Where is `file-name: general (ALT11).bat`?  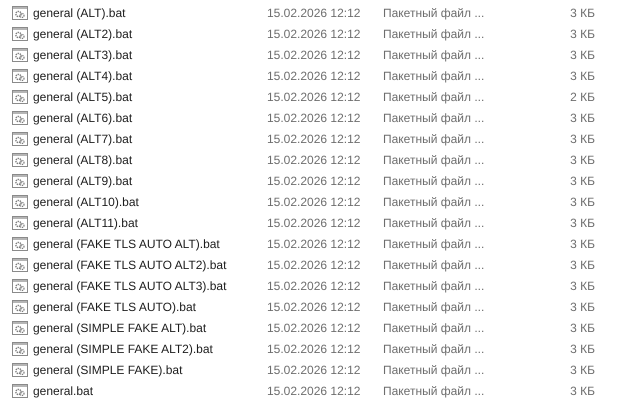
file-name: general (ALT11).bat is located at coordinates (85, 223).